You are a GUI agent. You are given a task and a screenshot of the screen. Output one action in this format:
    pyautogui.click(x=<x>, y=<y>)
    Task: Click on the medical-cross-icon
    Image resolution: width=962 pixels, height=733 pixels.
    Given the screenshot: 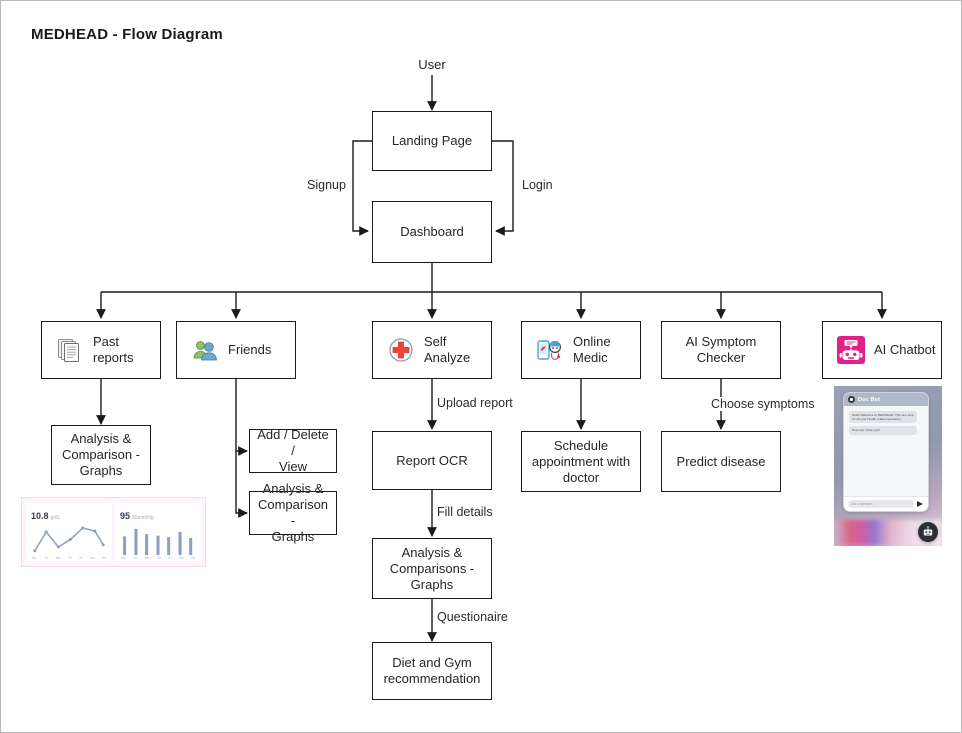 What is the action you would take?
    pyautogui.click(x=401, y=350)
    